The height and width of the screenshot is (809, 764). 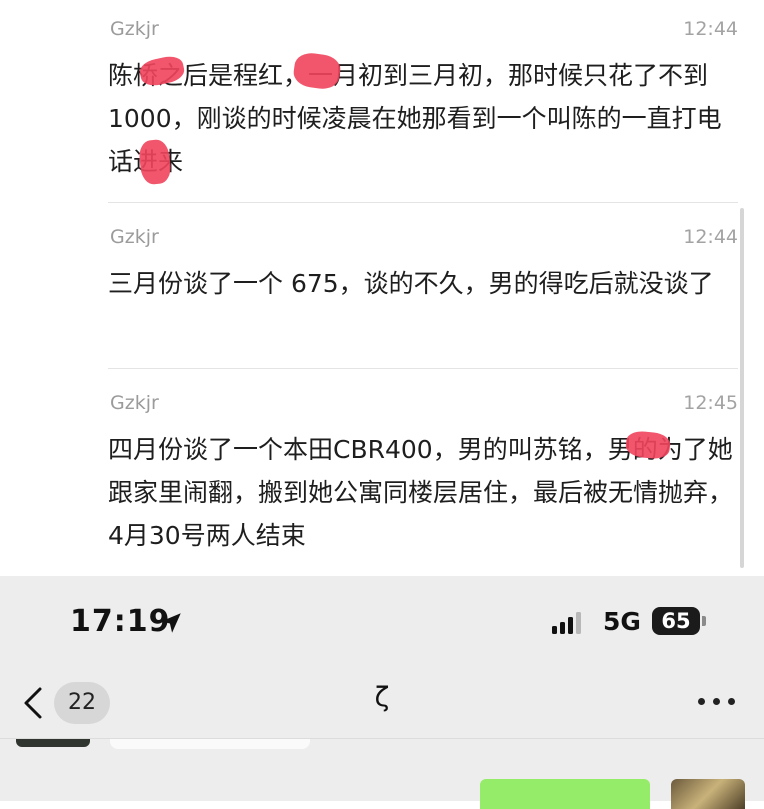 I want to click on signal-bars-icon, so click(x=568, y=625).